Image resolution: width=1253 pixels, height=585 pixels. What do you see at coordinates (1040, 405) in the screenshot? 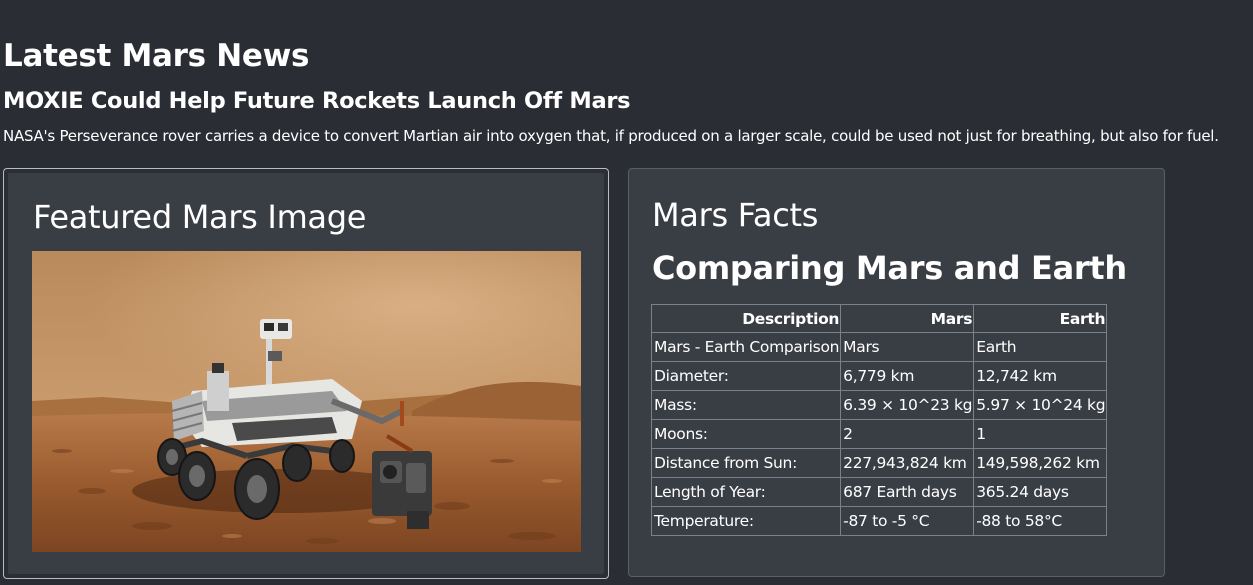
I see `table-cell-earth: 5.97 × 10^24 kg` at bounding box center [1040, 405].